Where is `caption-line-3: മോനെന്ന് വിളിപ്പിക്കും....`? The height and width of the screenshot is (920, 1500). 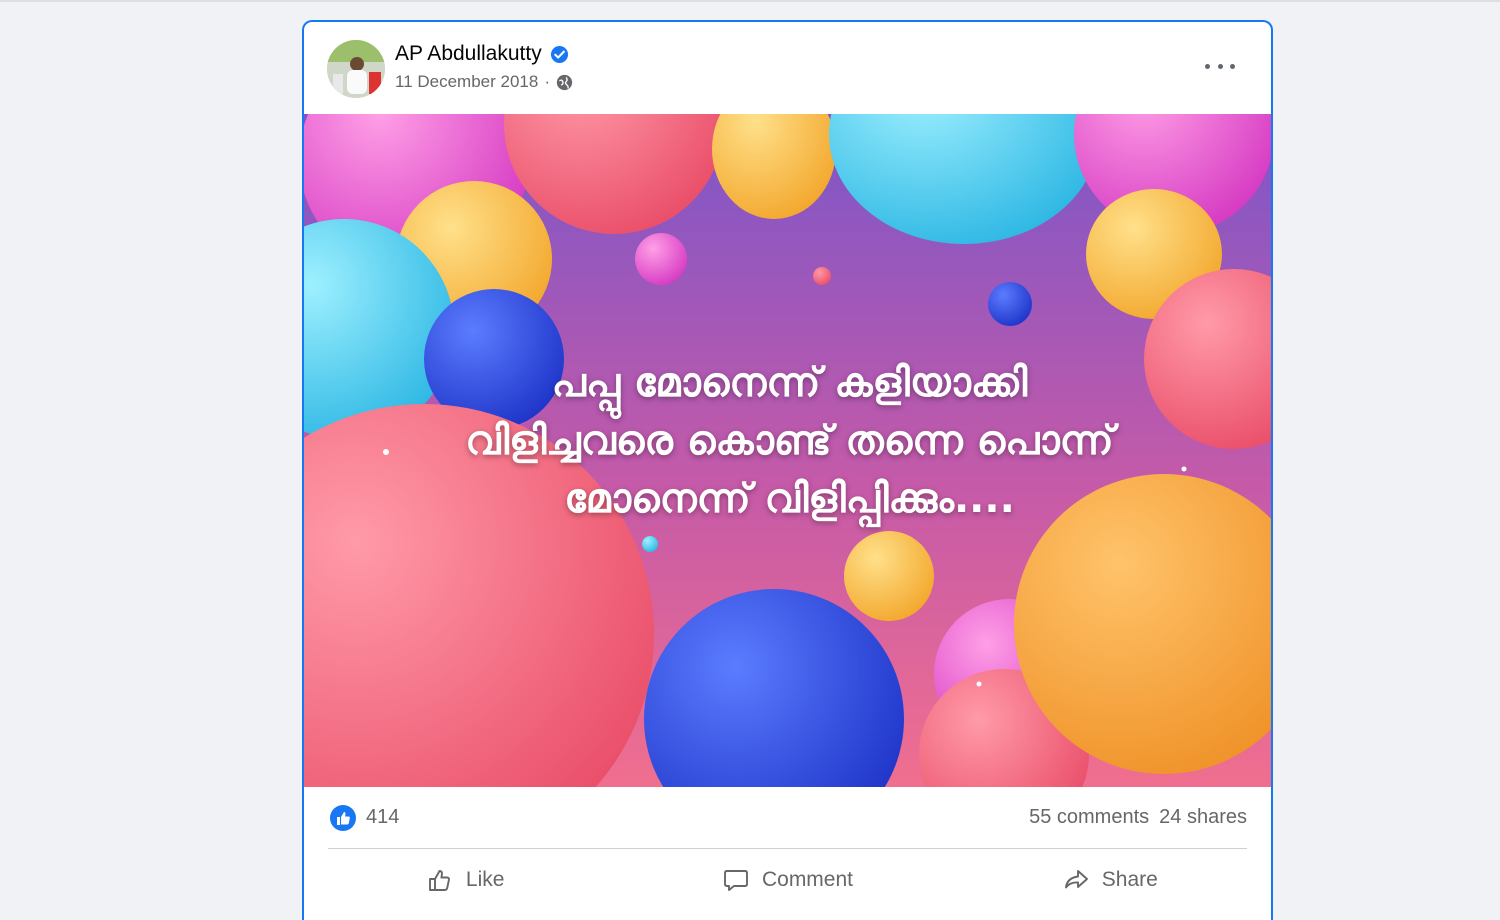
caption-line-3: മോനെന്ന് വിളിപ്പിക്കും.... is located at coordinates (789, 499).